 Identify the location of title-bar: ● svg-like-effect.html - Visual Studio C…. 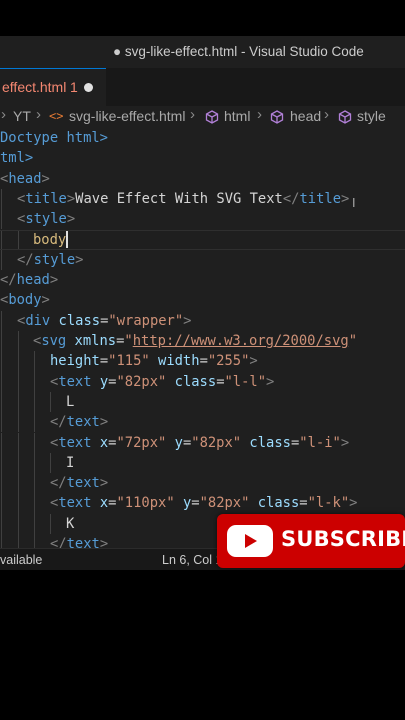
(202, 52).